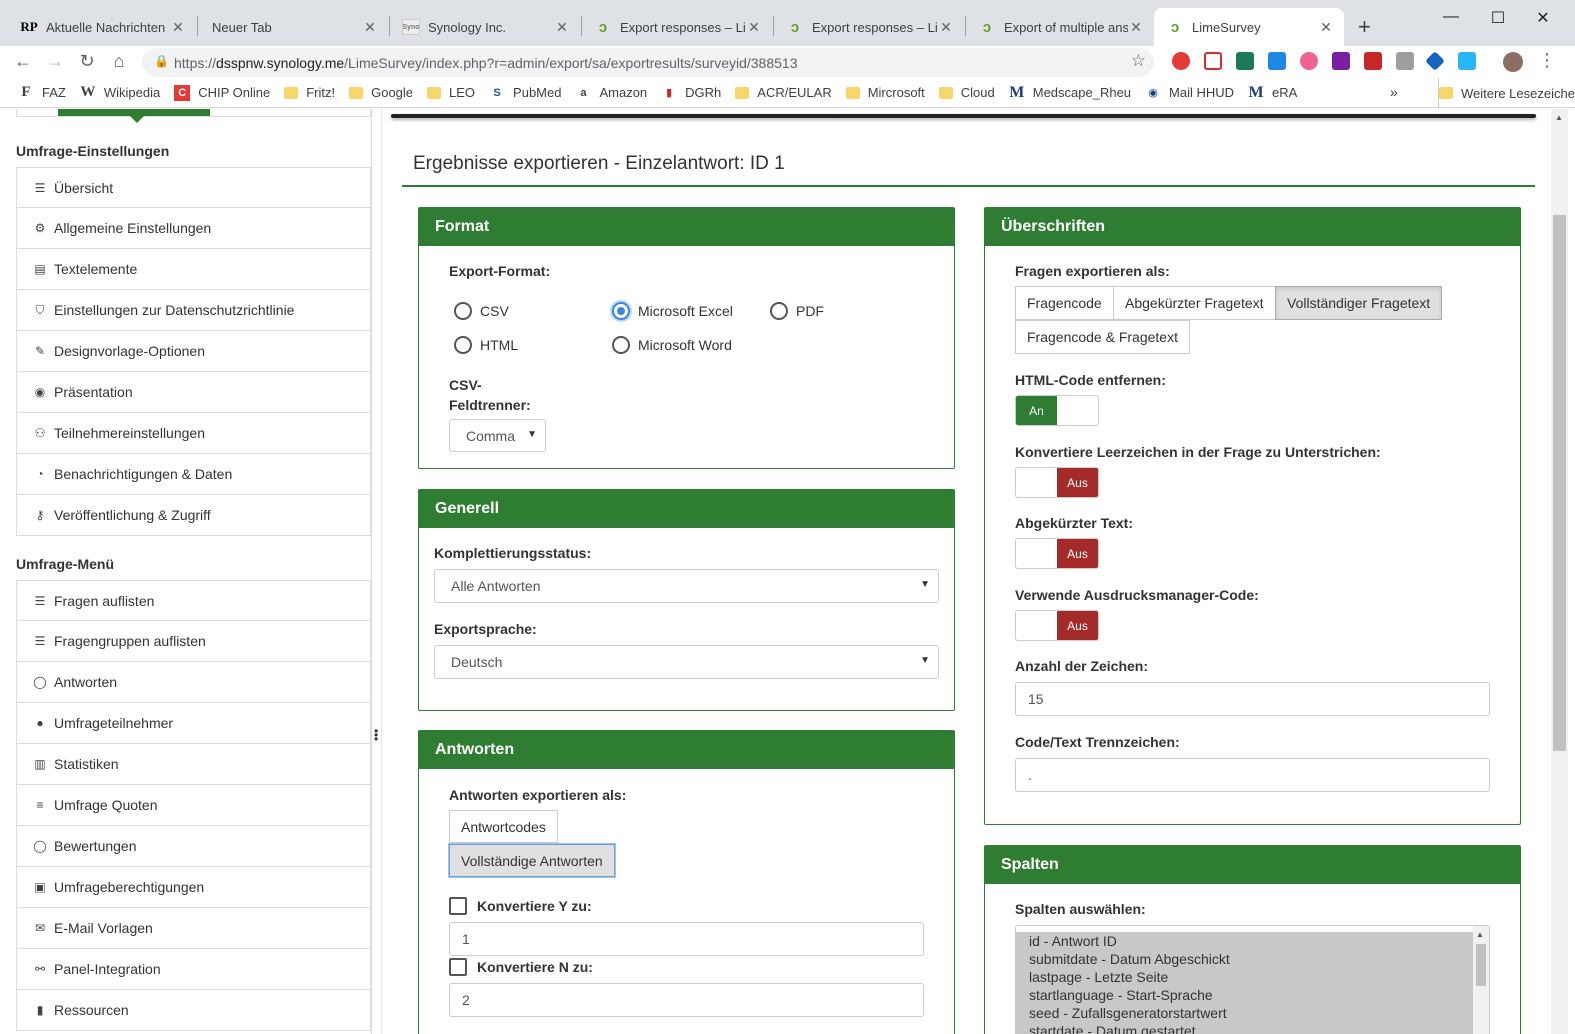 The width and height of the screenshot is (1575, 1034). What do you see at coordinates (691, 93) in the screenshot?
I see `bookmark-item: ▮ DGRh` at bounding box center [691, 93].